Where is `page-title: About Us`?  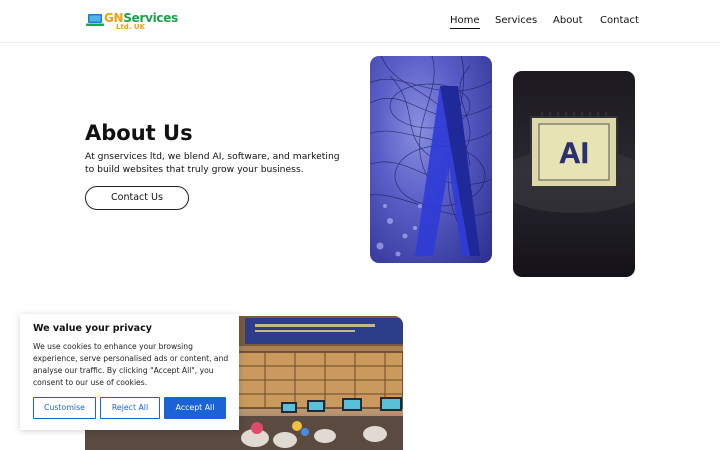 page-title: About Us is located at coordinates (139, 133).